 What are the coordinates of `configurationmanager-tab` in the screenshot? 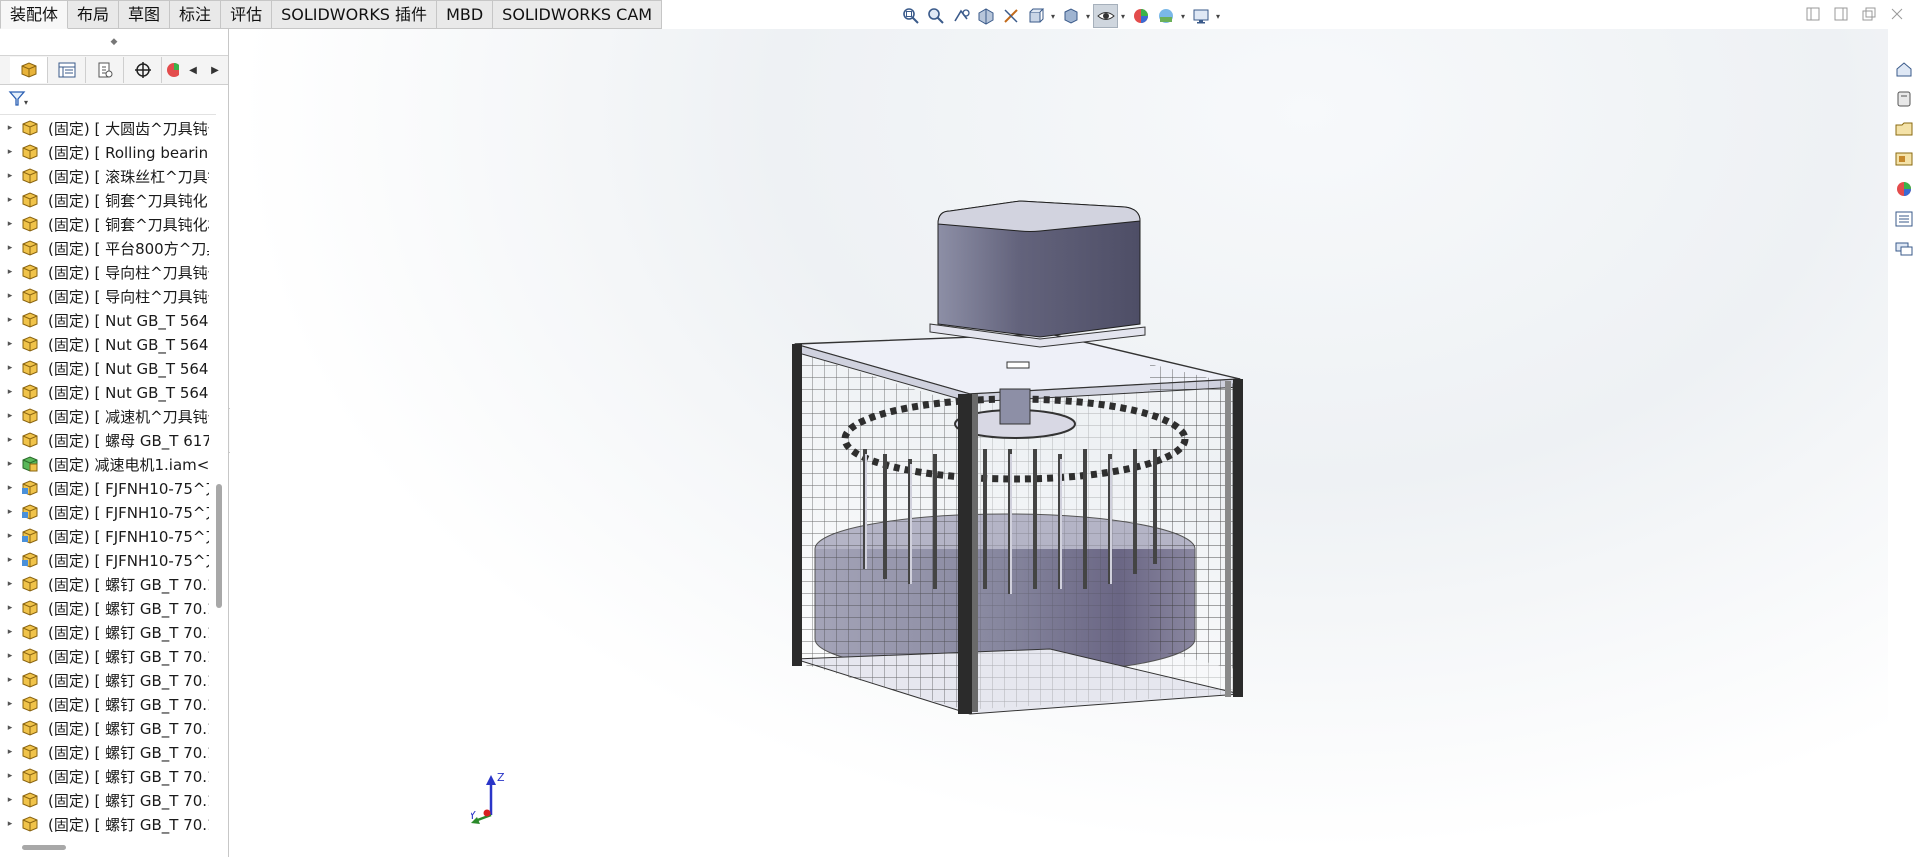 It's located at (105, 70).